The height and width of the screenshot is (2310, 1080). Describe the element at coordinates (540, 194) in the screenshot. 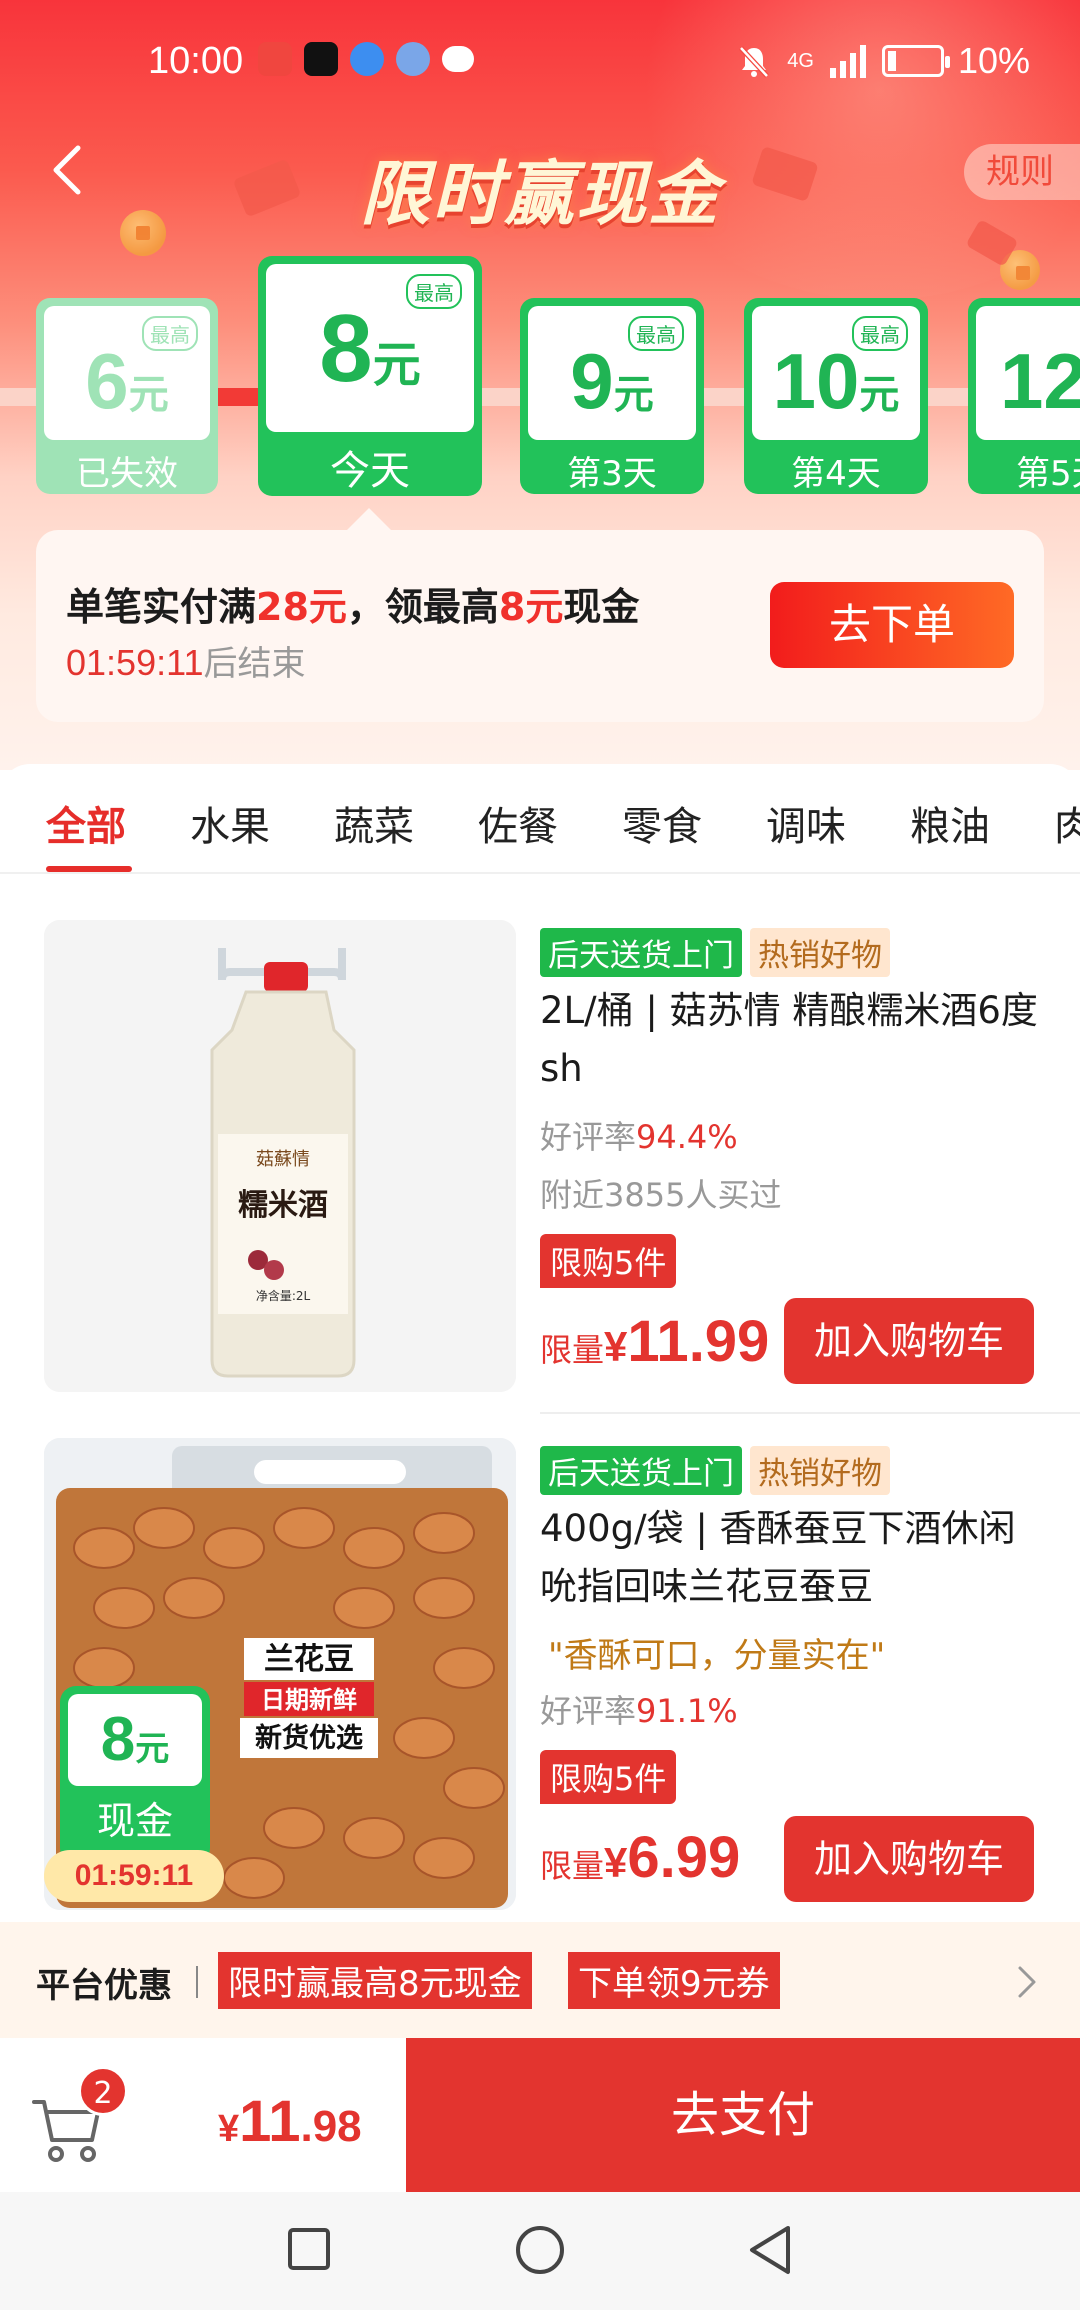

I see `page-title: 限时赢现金` at that location.